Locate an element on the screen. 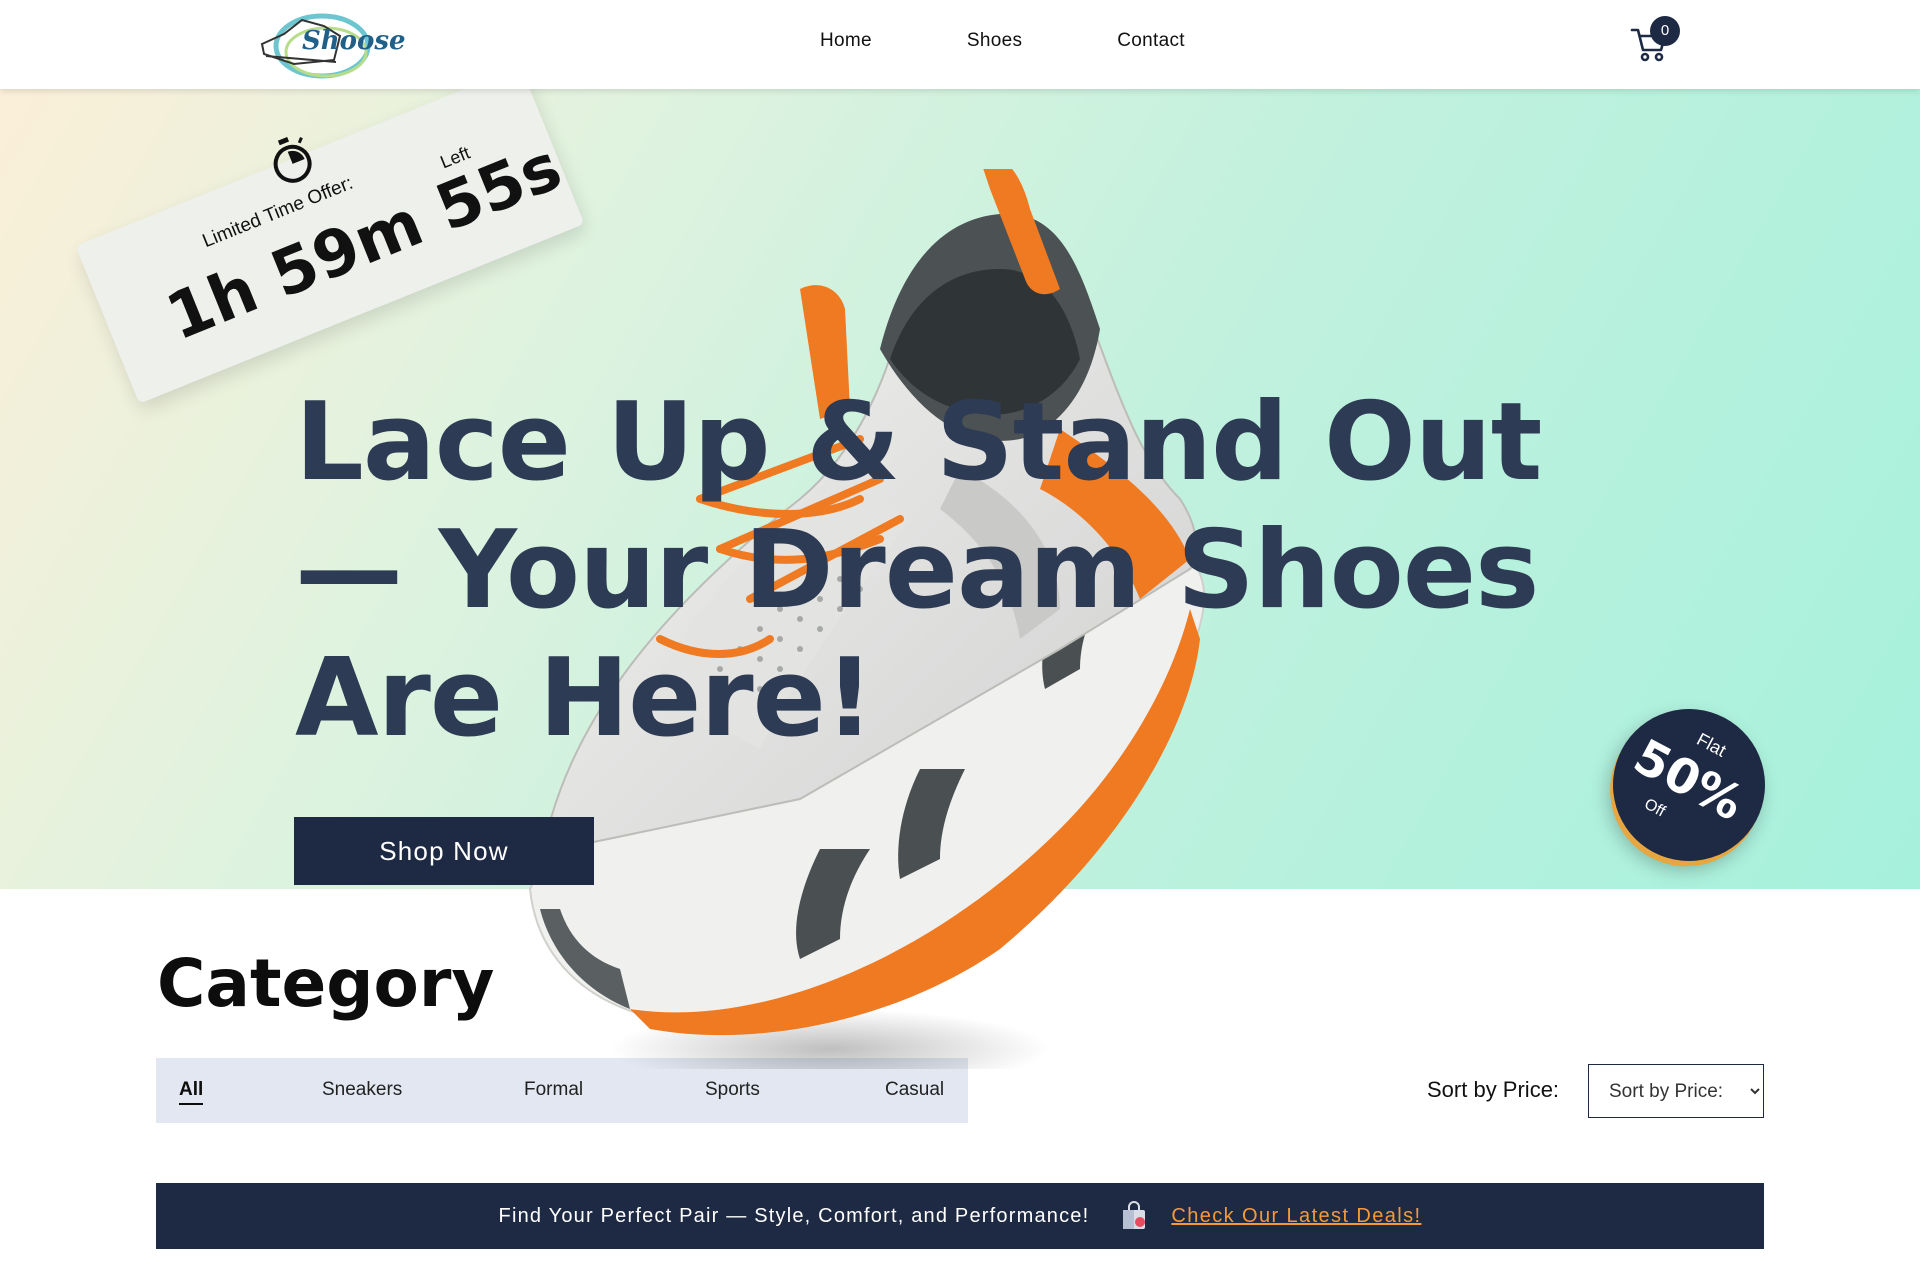  logo: Shoose is located at coordinates (330, 46).